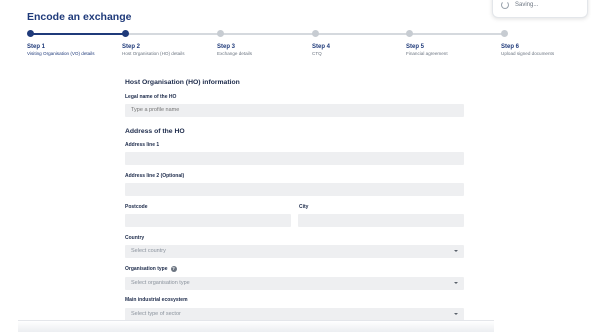  What do you see at coordinates (294, 110) in the screenshot?
I see `legal-name-input` at bounding box center [294, 110].